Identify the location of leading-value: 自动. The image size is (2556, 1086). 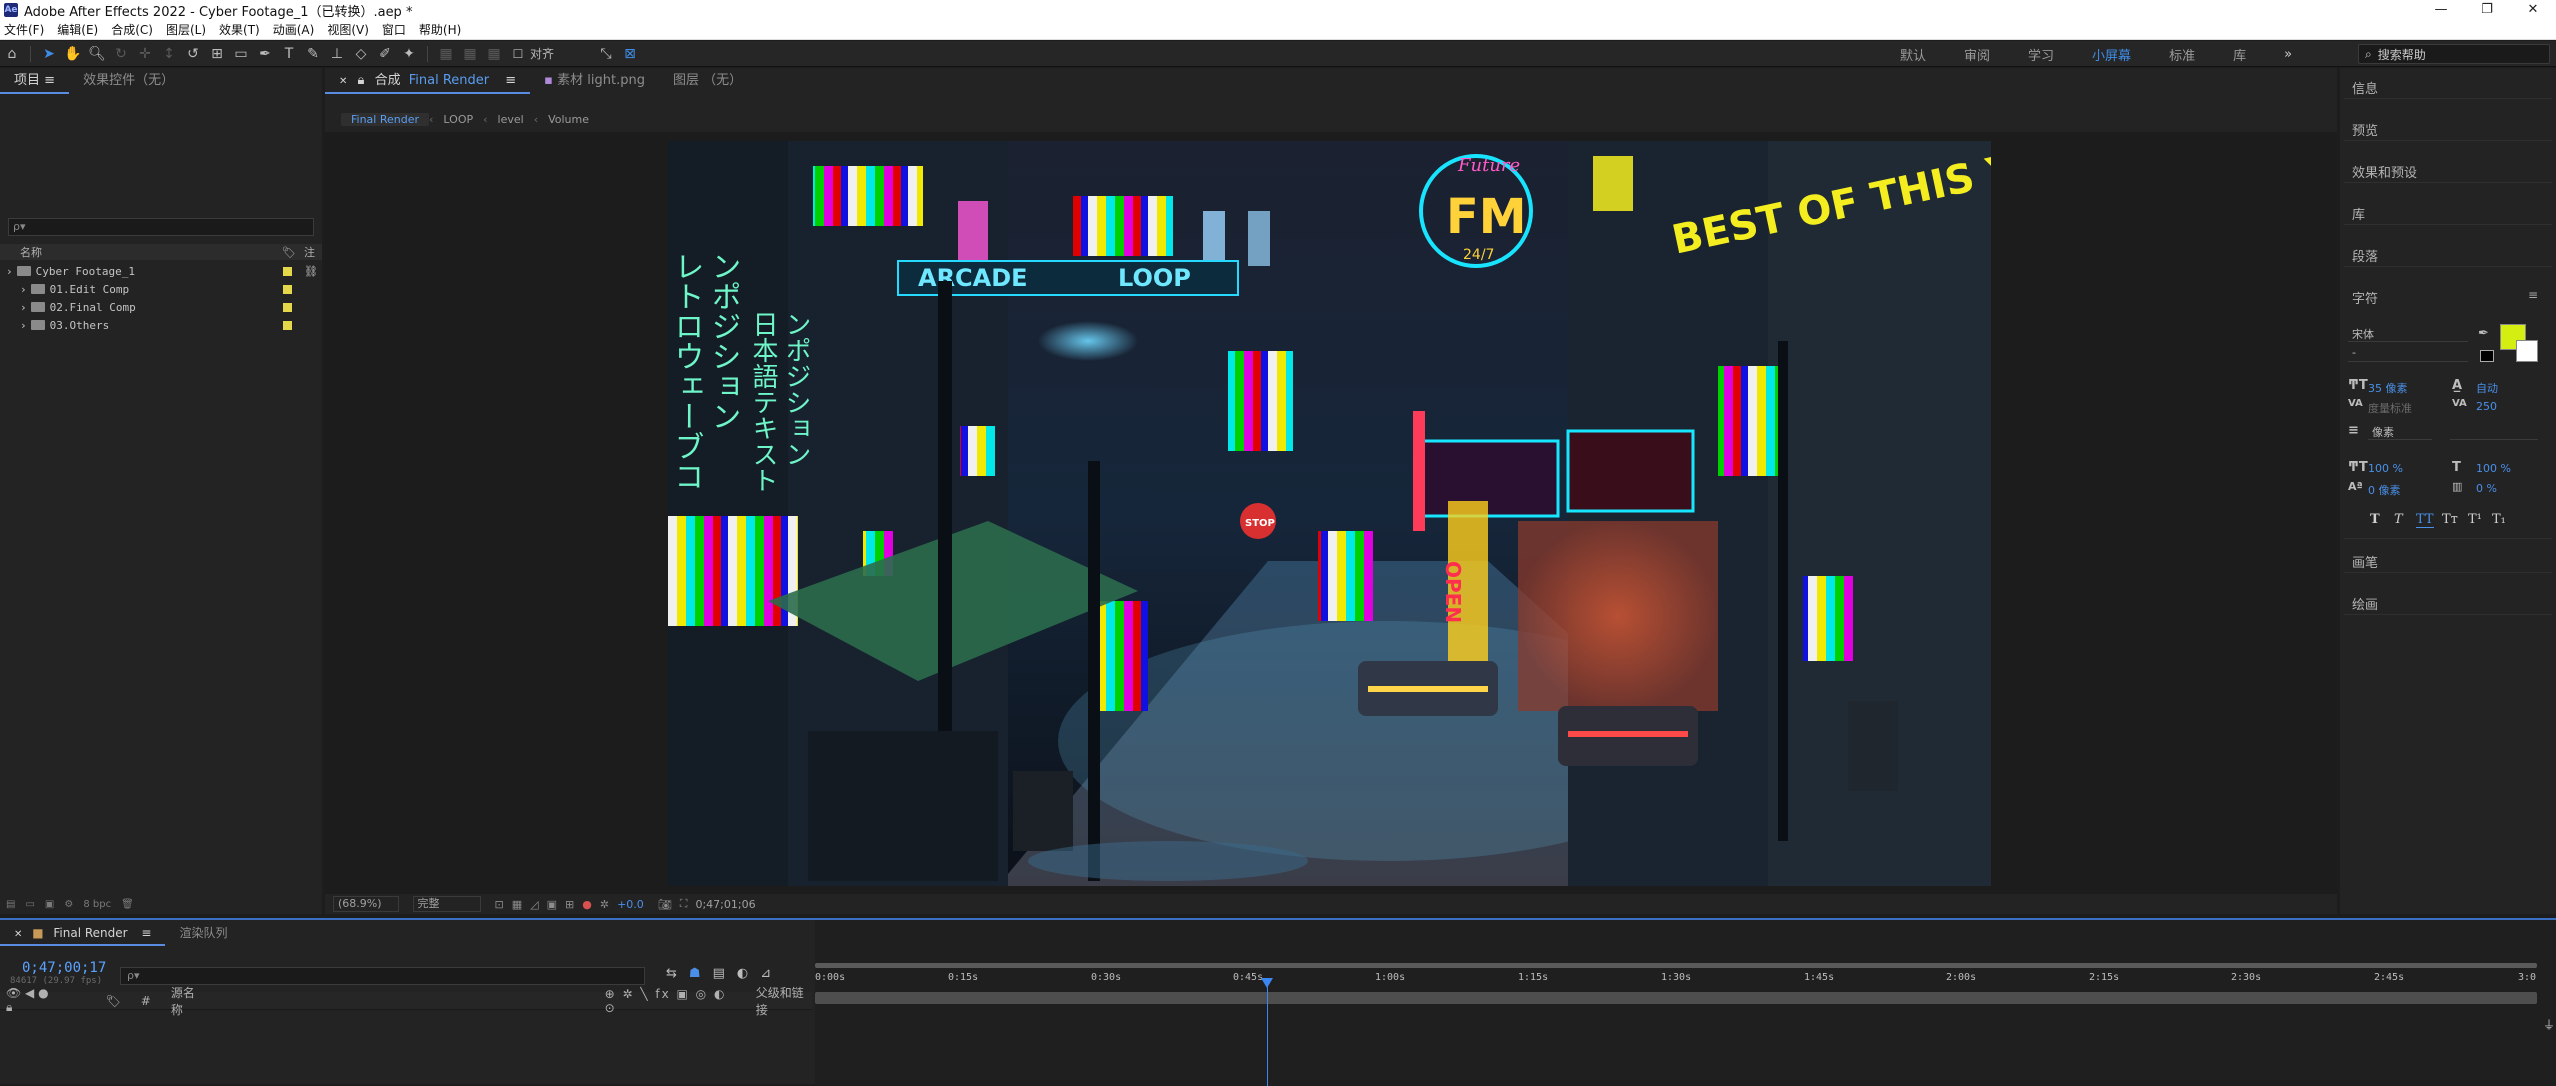
(2487, 388).